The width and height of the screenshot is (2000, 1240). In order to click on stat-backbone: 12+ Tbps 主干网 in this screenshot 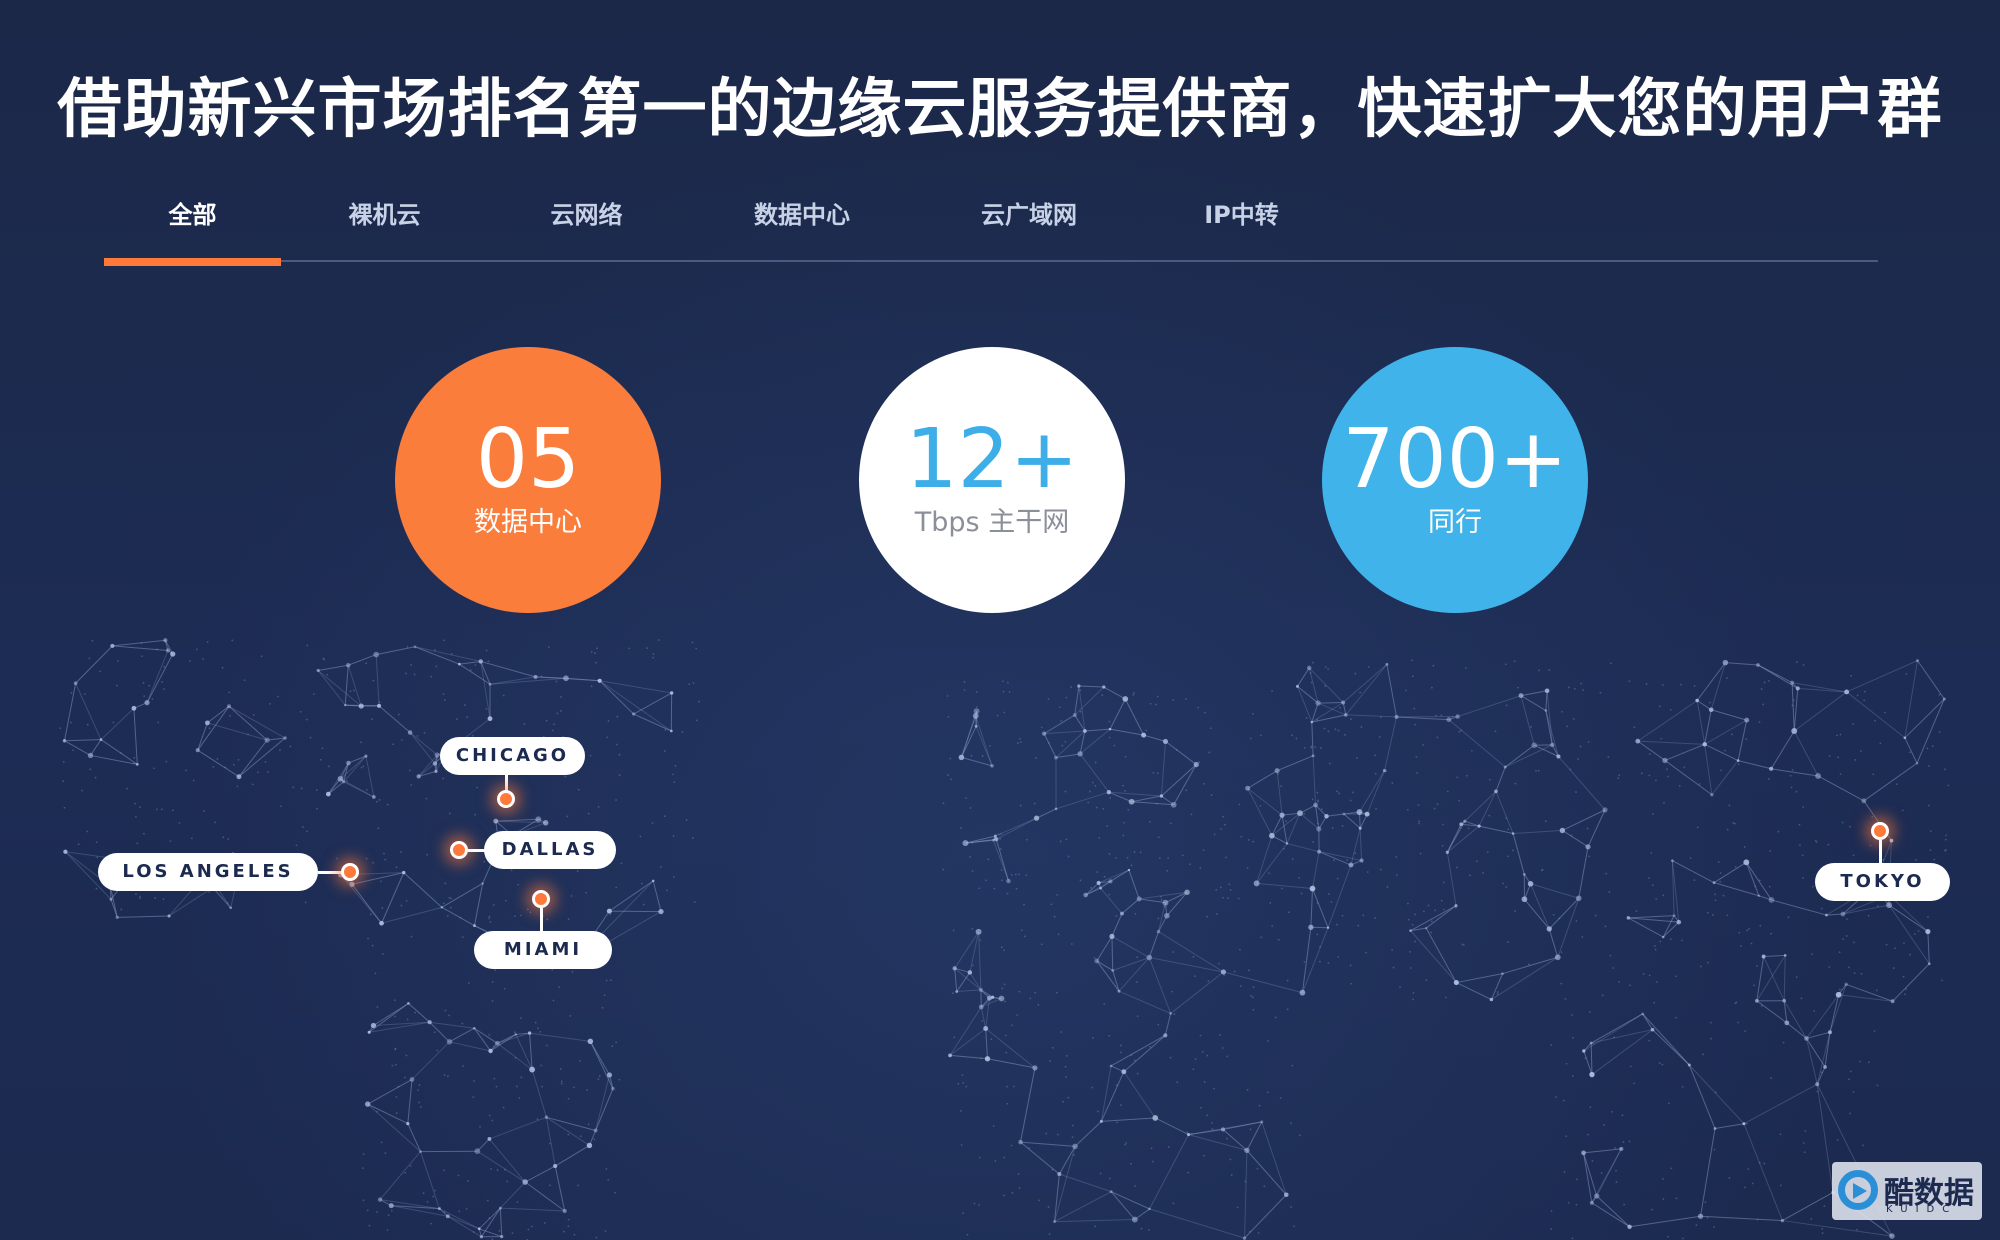, I will do `click(992, 480)`.